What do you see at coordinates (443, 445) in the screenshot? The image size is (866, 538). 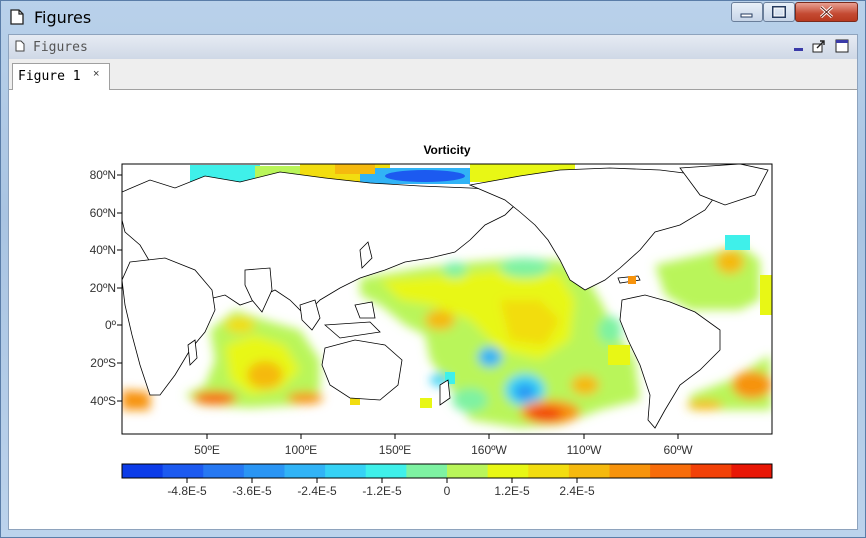 I see `x-axis: 50ºE 100ºE 150ºE 160ºW 110ºW 60ºW` at bounding box center [443, 445].